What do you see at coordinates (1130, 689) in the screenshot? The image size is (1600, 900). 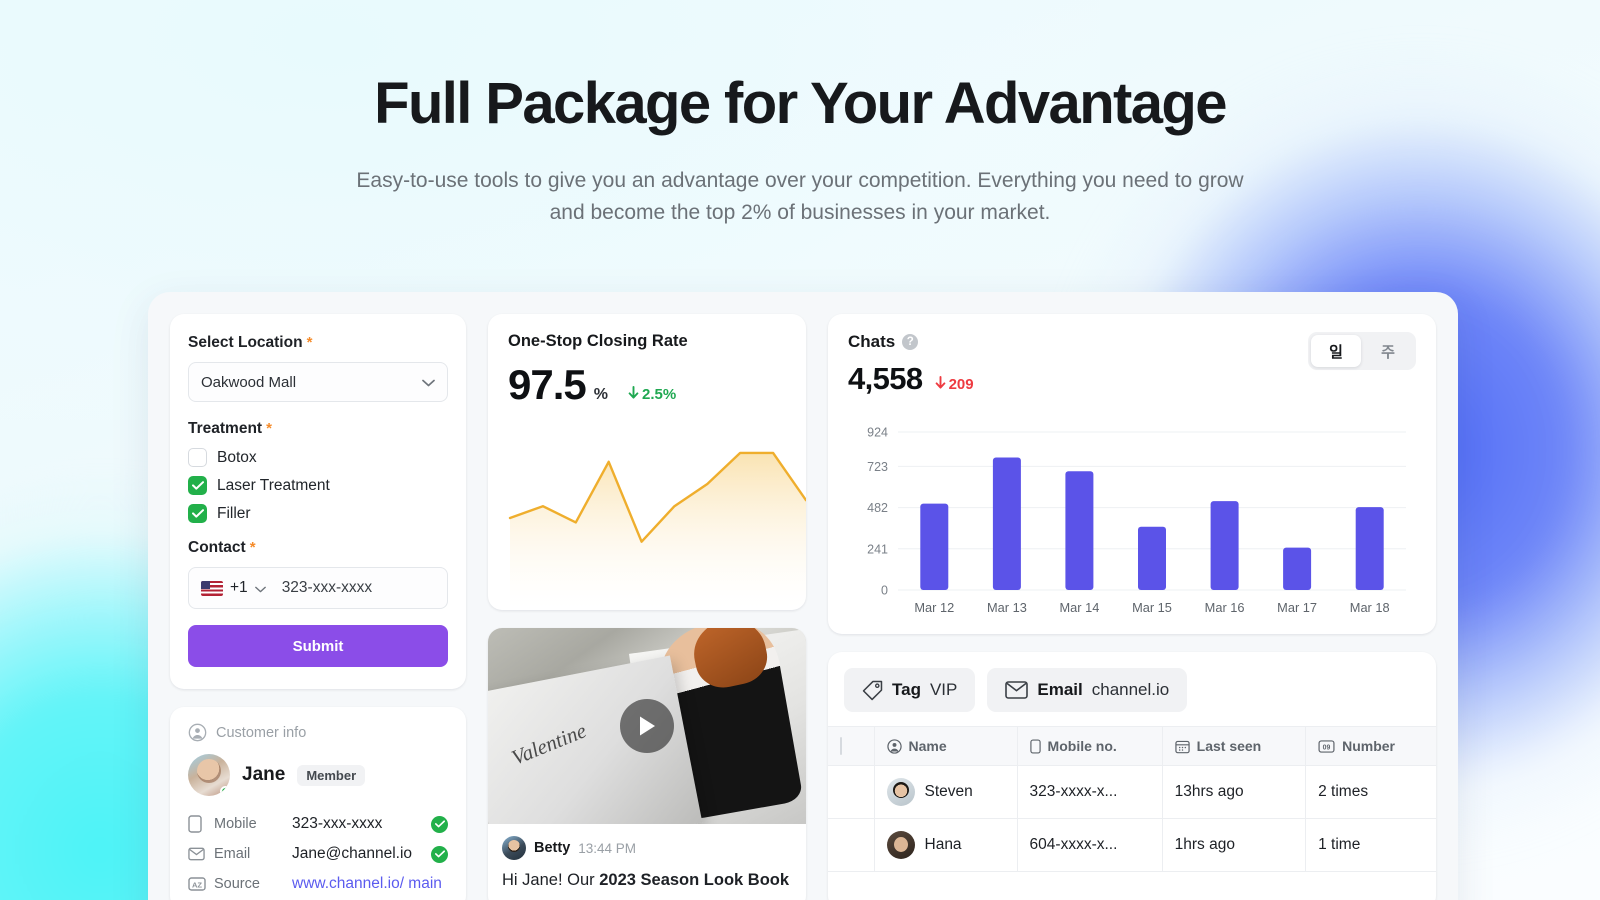 I see `email-pill-value: channel.io` at bounding box center [1130, 689].